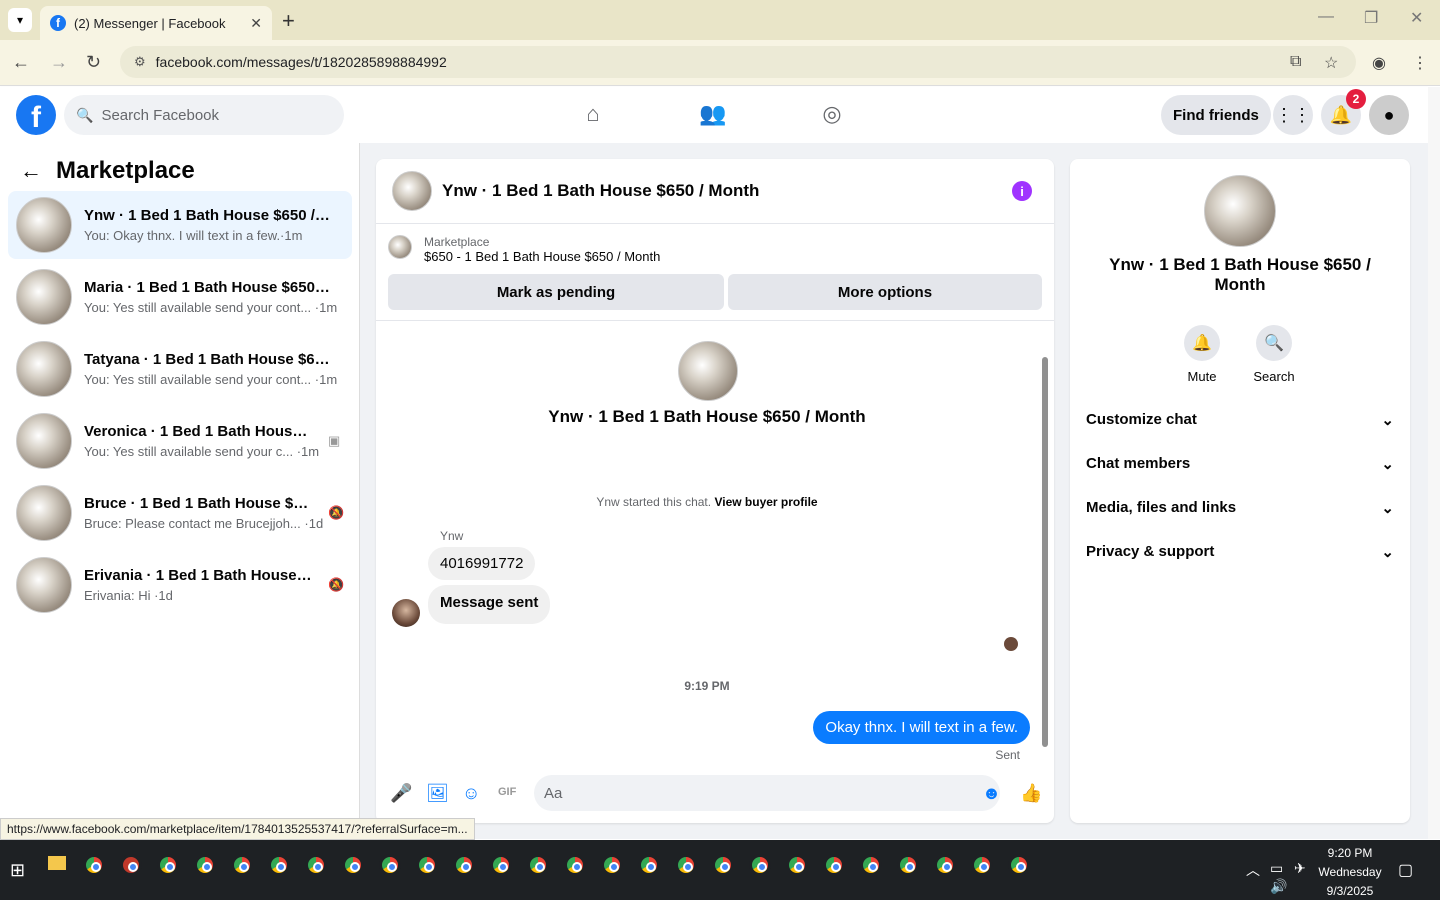 The height and width of the screenshot is (901, 1440). I want to click on listing-thumbnail, so click(44, 513).